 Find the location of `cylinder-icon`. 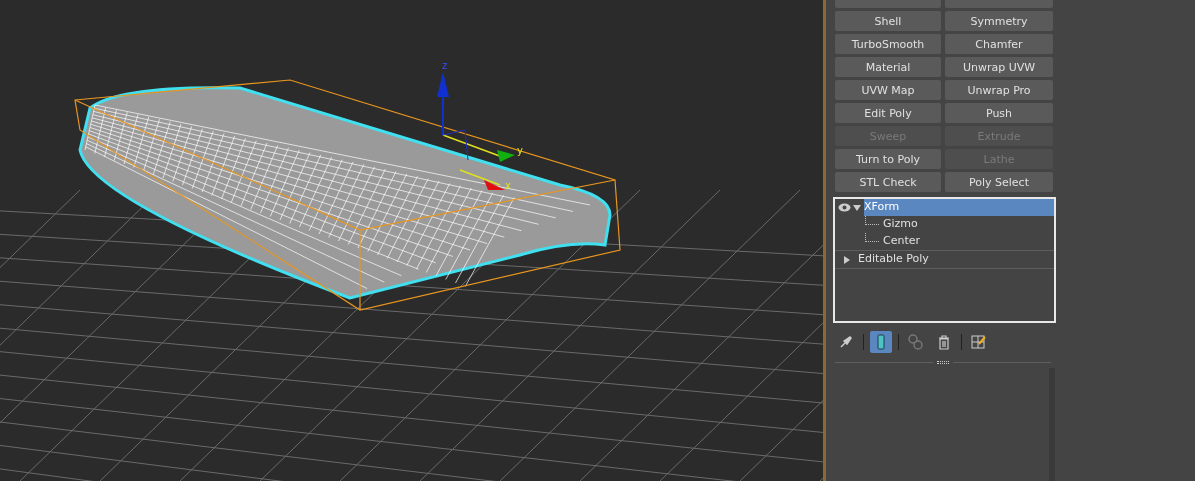

cylinder-icon is located at coordinates (881, 342).